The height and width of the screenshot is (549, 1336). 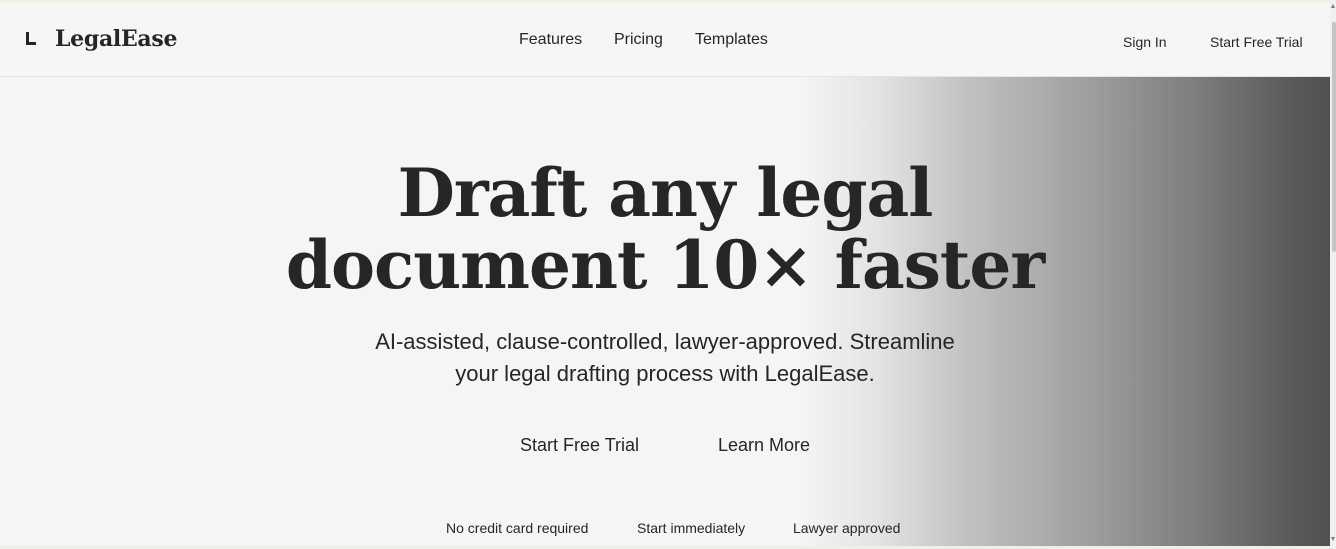 What do you see at coordinates (579, 445) in the screenshot?
I see `start-free-trial-button: Start Free Trial` at bounding box center [579, 445].